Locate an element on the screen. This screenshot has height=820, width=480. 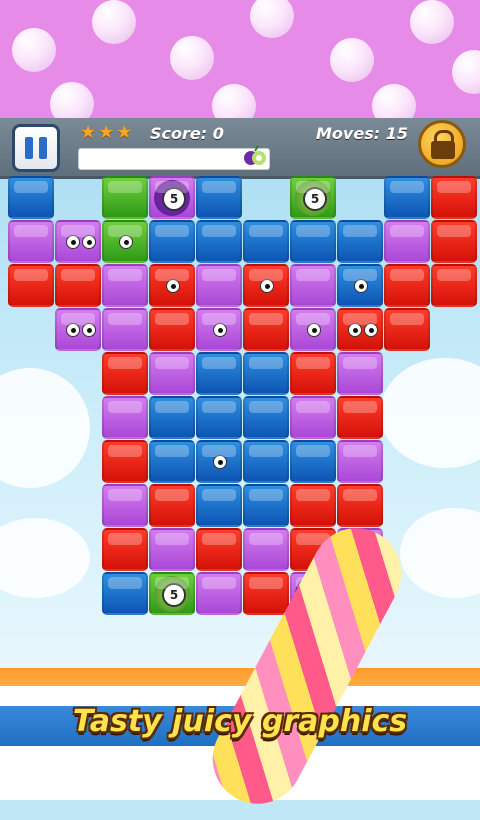
pause-button is located at coordinates (36, 148).